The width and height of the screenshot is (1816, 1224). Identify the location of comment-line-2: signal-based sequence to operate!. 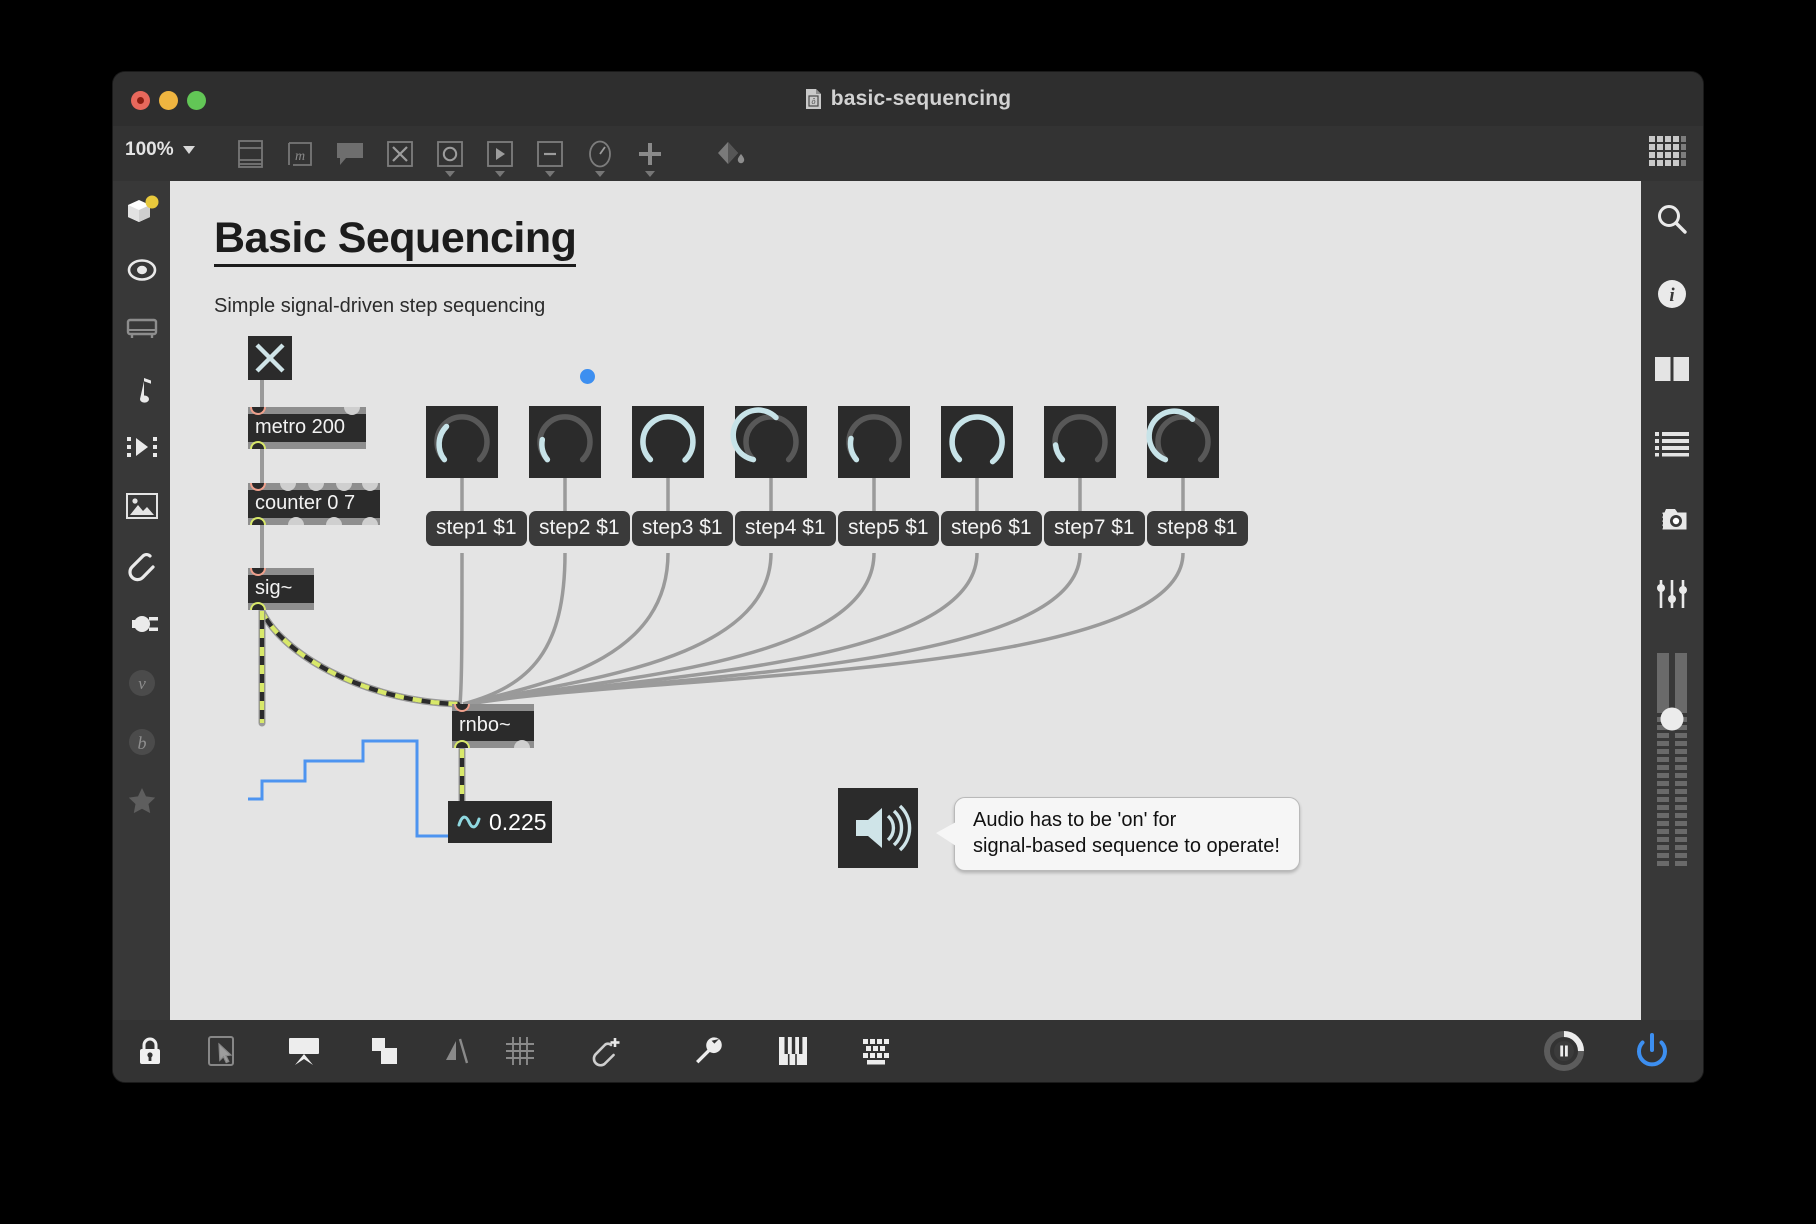
(1126, 846).